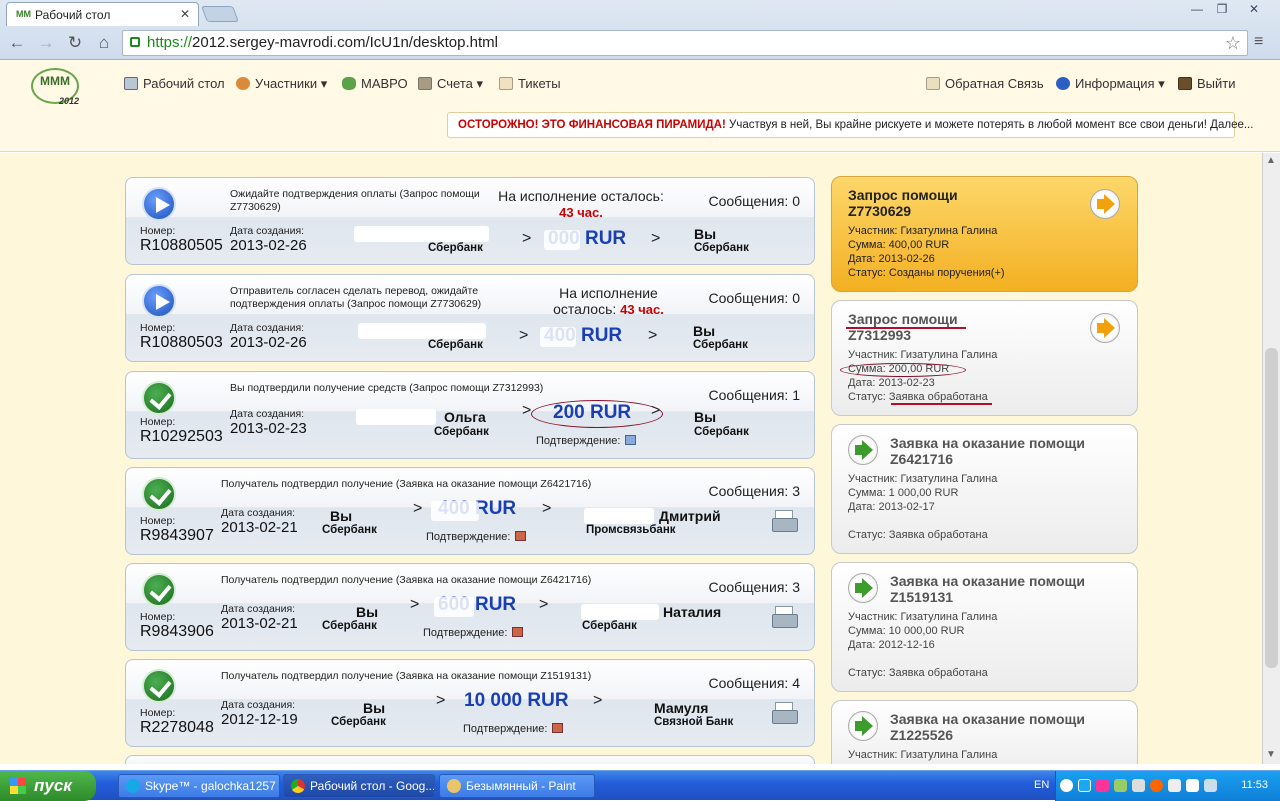 This screenshot has height=801, width=1280. Describe the element at coordinates (177, 632) in the screenshot. I see `order-number: R9843906` at that location.